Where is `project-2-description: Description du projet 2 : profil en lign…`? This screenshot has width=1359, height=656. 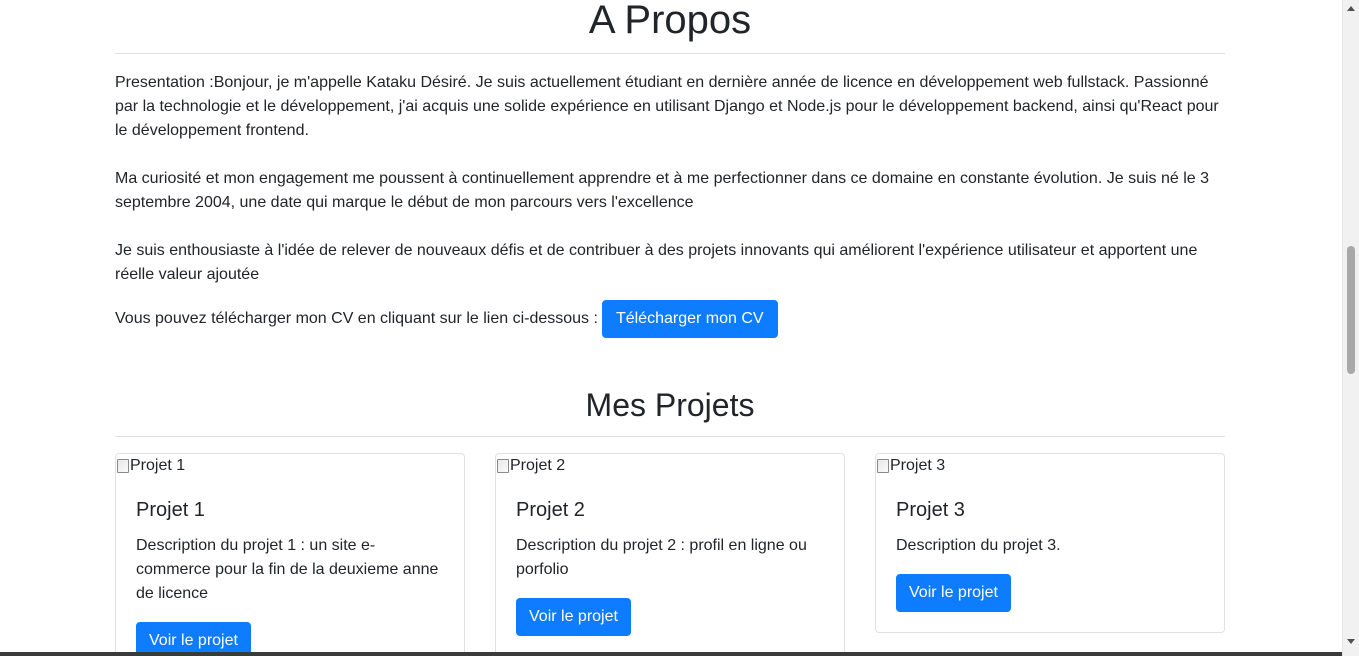 project-2-description: Description du projet 2 : profil en lign… is located at coordinates (661, 558).